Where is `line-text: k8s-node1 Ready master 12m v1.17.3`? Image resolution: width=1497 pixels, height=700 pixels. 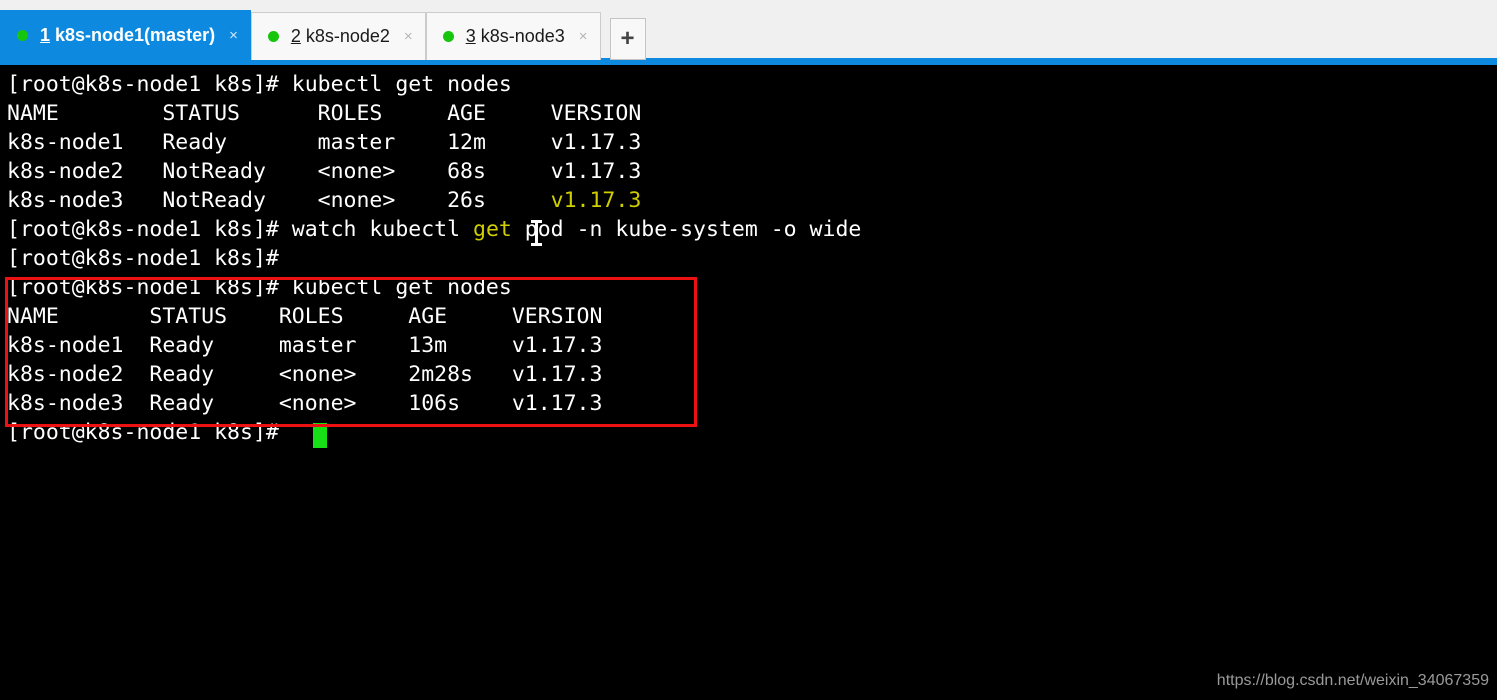 line-text: k8s-node1 Ready master 12m v1.17.3 is located at coordinates (324, 142).